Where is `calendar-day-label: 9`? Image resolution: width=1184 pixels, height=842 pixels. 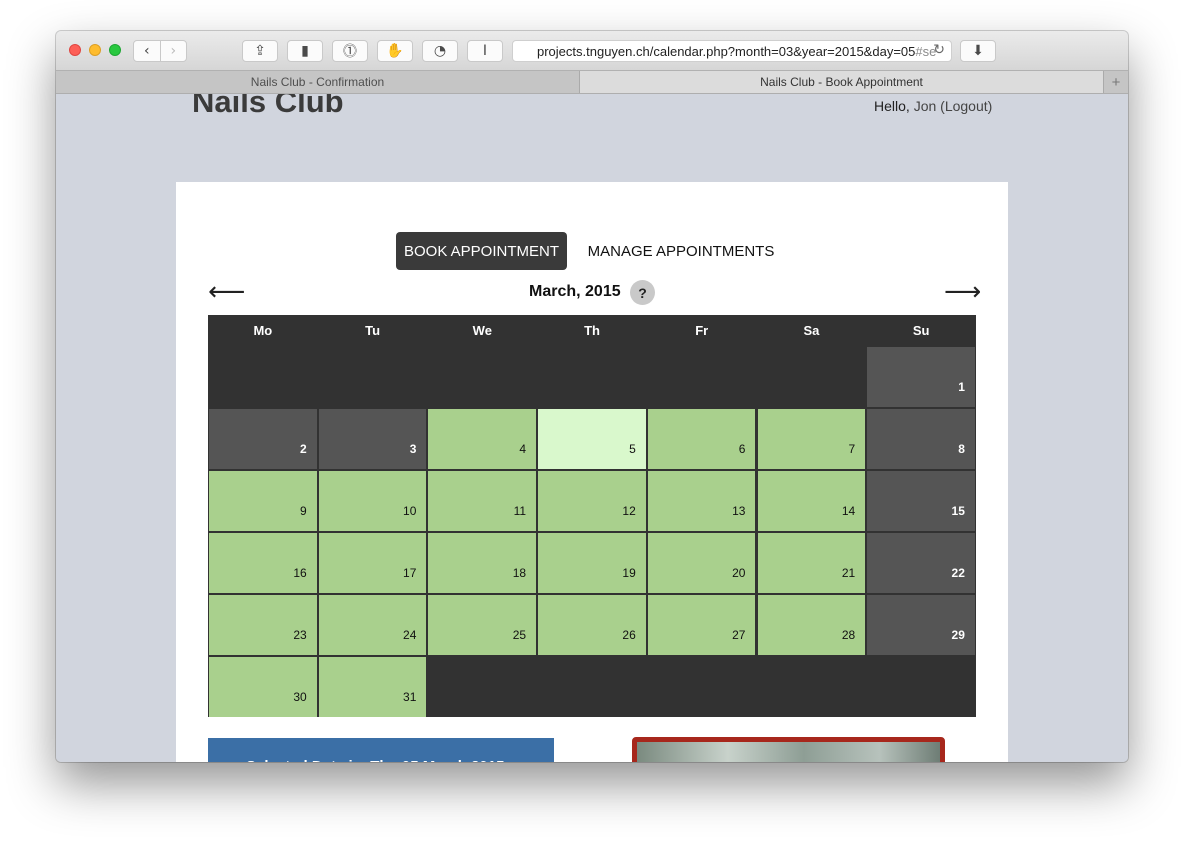 calendar-day-label: 9 is located at coordinates (303, 511).